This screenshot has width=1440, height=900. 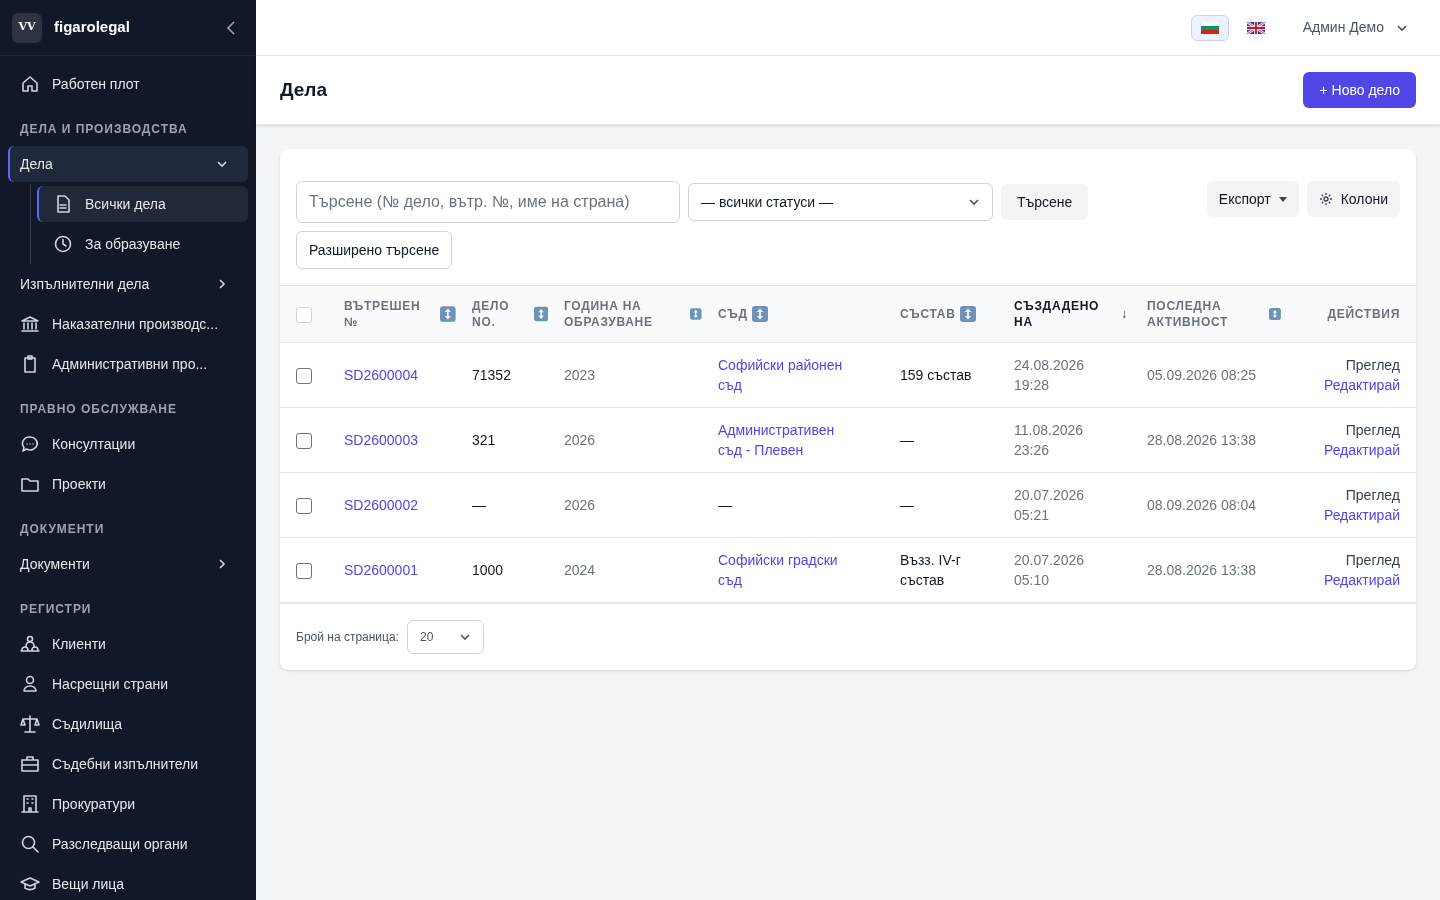 What do you see at coordinates (788, 375) in the screenshot?
I see `court-link: Софийски районен съд` at bounding box center [788, 375].